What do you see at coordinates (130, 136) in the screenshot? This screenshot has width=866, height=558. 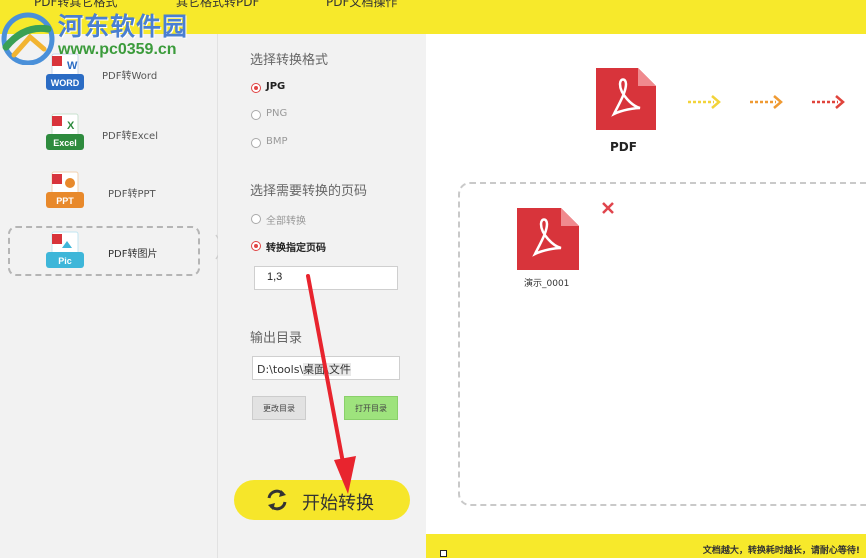 I see `menu-label-excel: PDF转Excel` at bounding box center [130, 136].